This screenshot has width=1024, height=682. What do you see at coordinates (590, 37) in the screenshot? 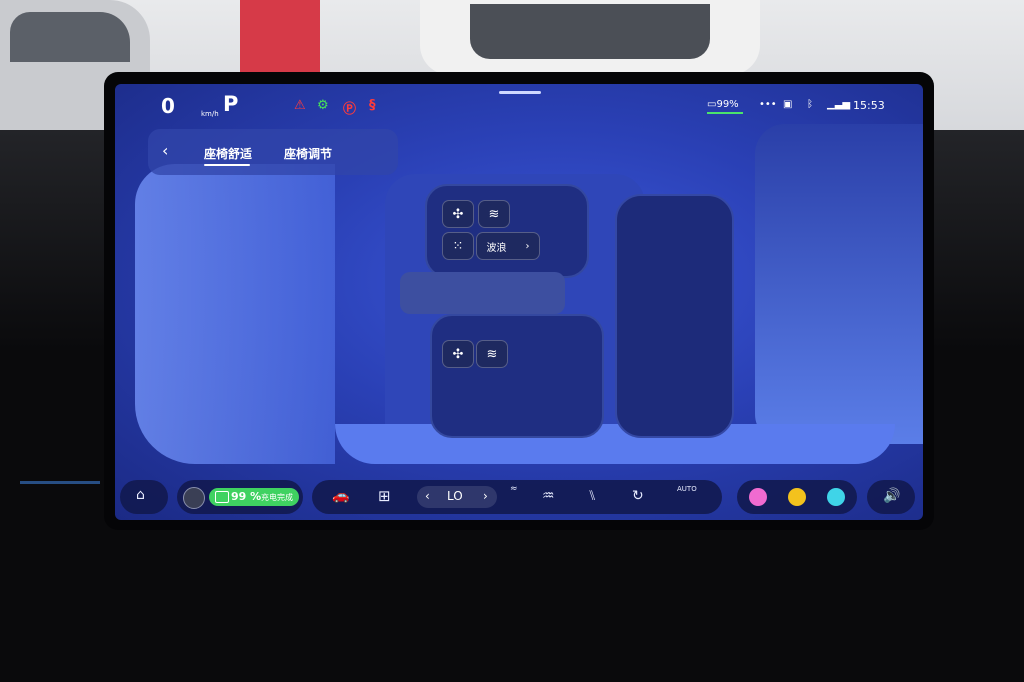
I see `parked-car-center` at bounding box center [590, 37].